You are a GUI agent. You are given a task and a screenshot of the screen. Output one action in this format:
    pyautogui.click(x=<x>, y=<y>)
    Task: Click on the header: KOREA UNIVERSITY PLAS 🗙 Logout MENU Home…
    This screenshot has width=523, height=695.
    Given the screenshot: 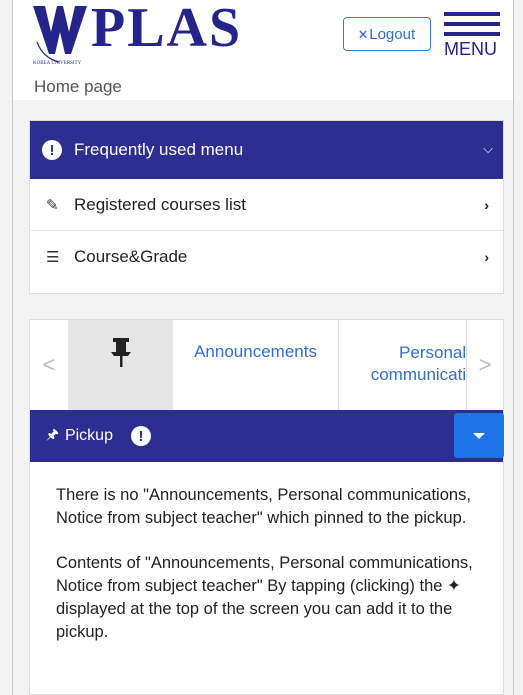 What is the action you would take?
    pyautogui.click(x=263, y=50)
    